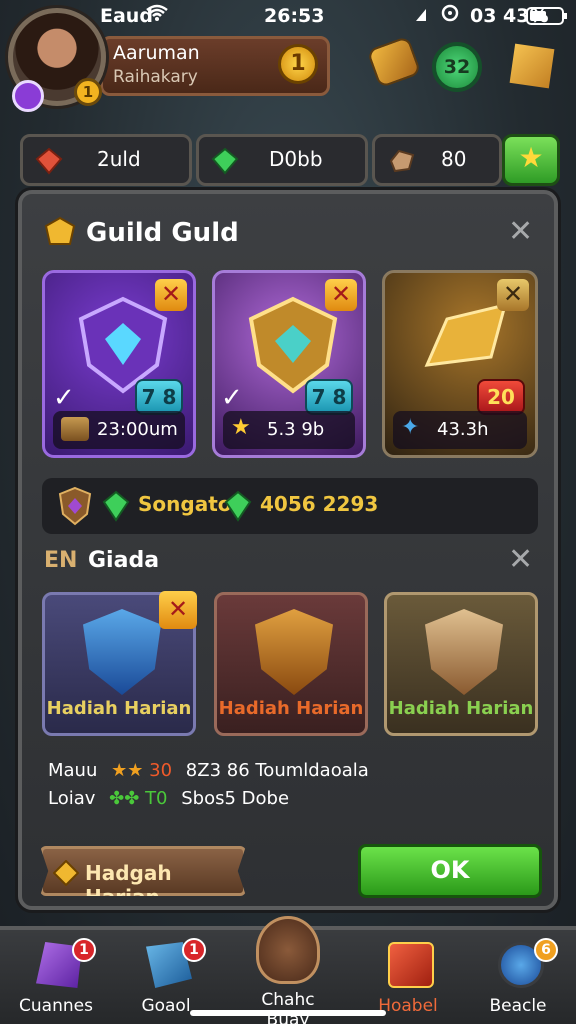 This screenshot has height=1024, width=576. What do you see at coordinates (288, 950) in the screenshot?
I see `guild-shield-icon` at bounding box center [288, 950].